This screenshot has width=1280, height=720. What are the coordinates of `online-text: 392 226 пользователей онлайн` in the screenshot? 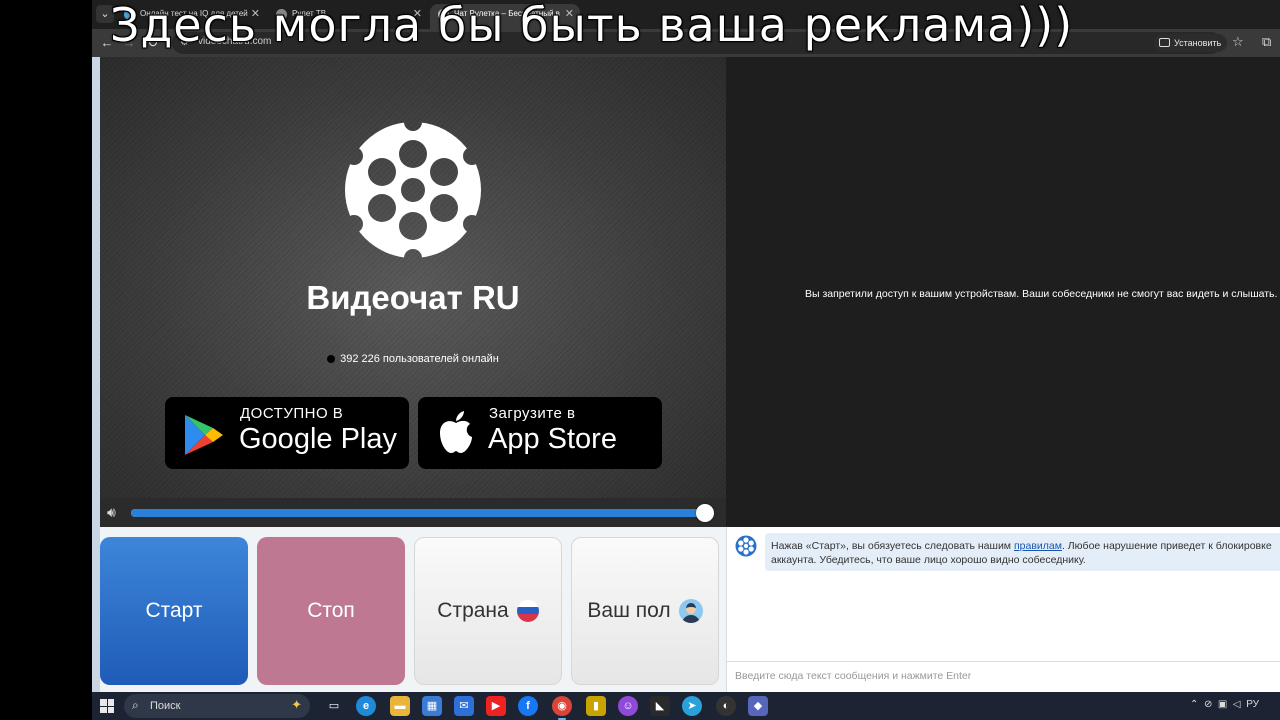 It's located at (419, 359).